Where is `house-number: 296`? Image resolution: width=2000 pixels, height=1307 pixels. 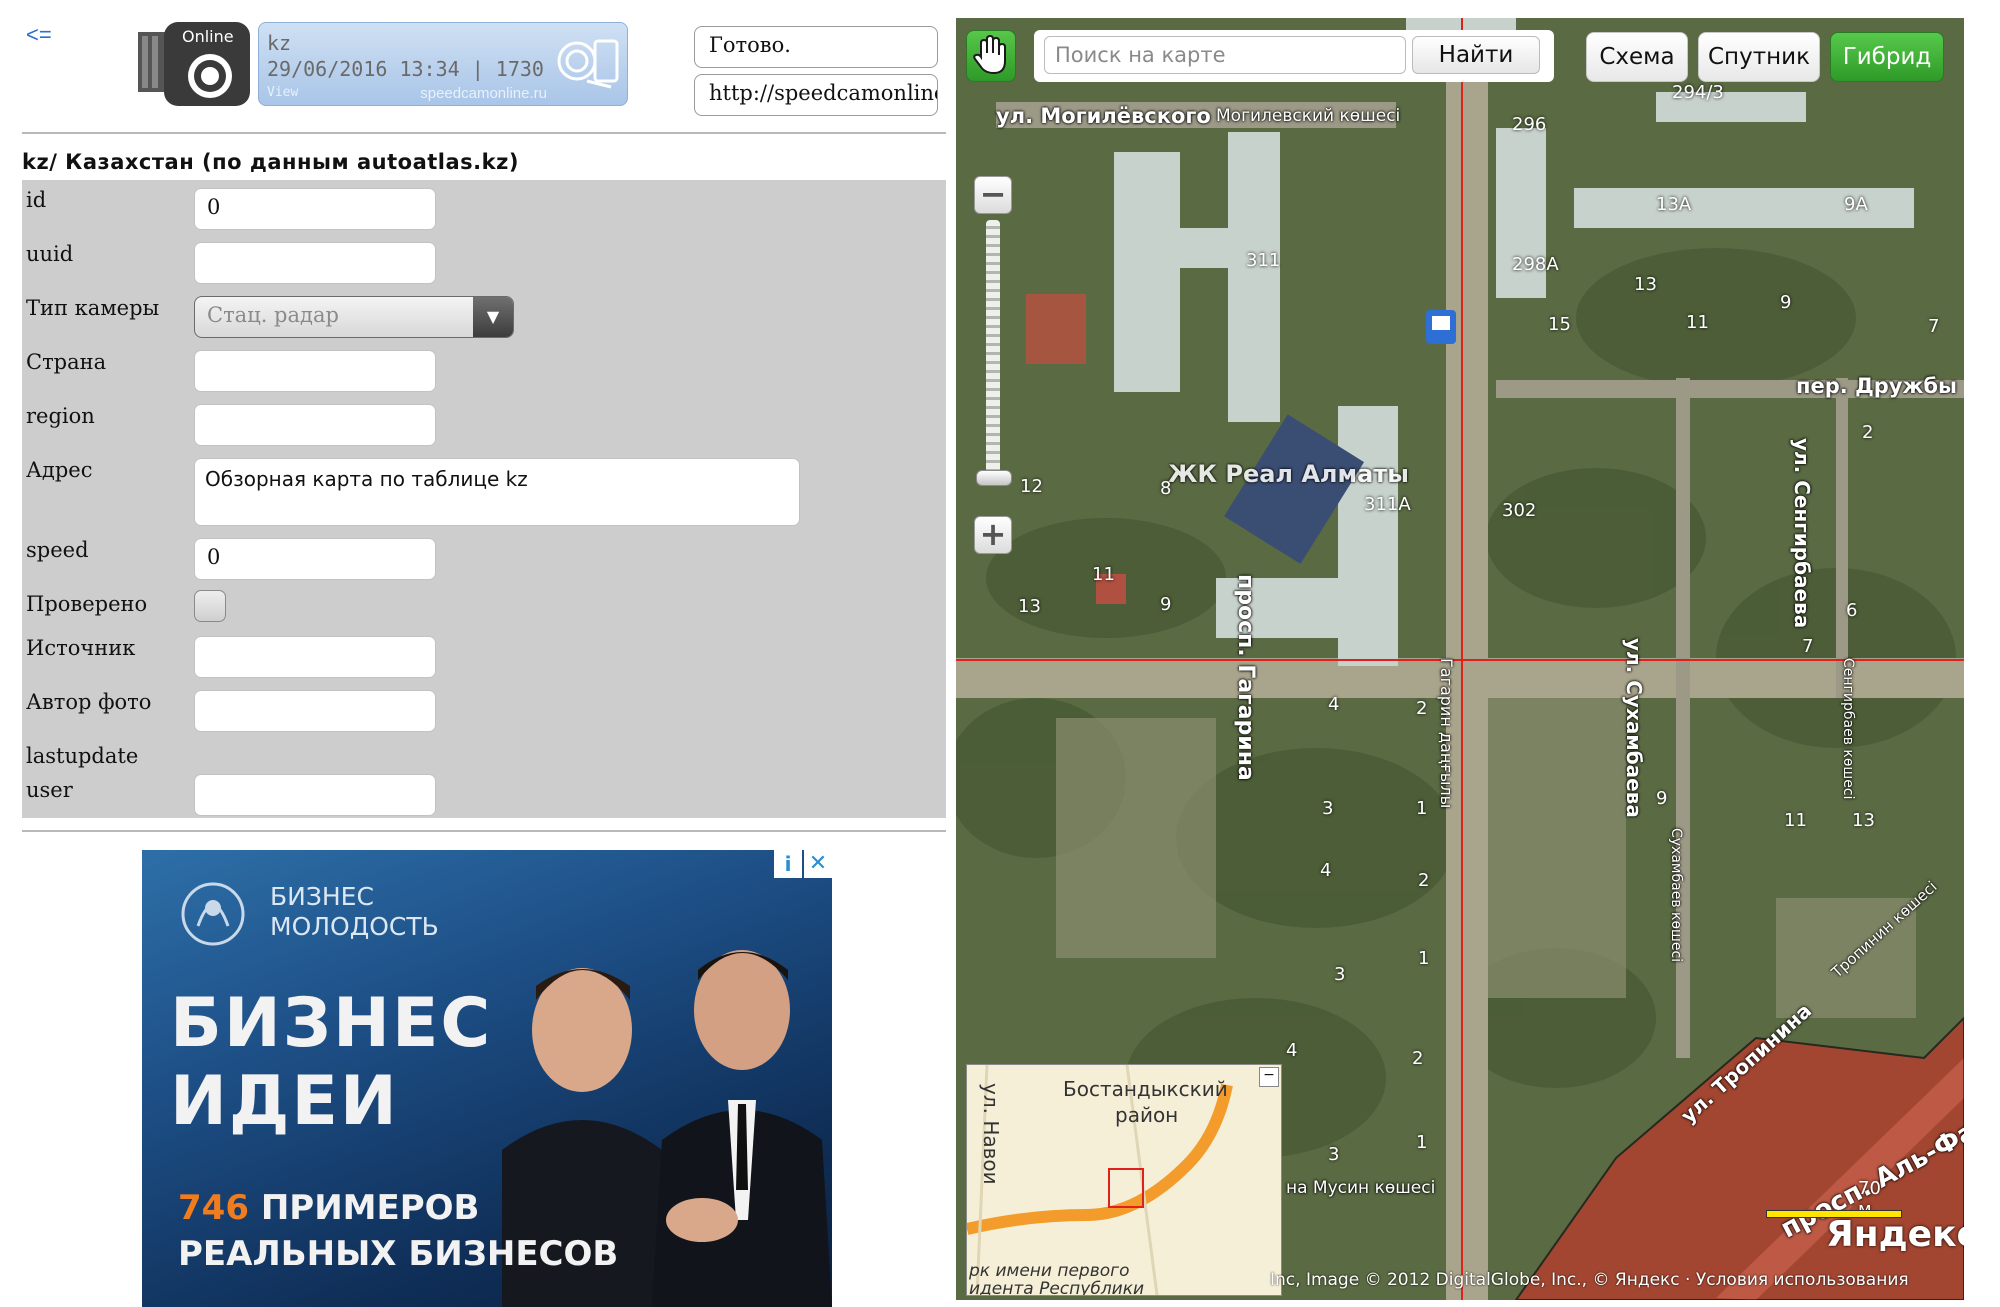
house-number: 296 is located at coordinates (1529, 124).